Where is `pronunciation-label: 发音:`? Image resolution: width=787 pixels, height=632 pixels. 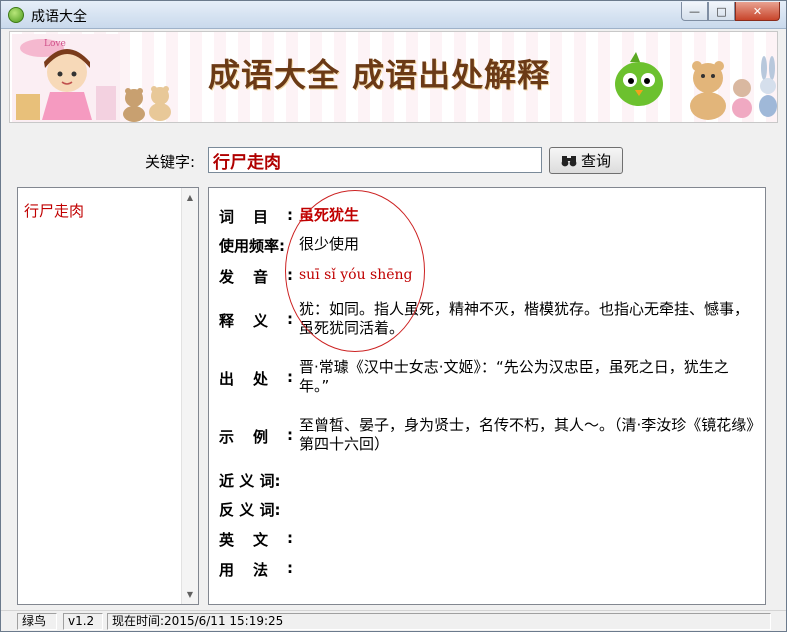
pronunciation-label: 发音: is located at coordinates (256, 276).